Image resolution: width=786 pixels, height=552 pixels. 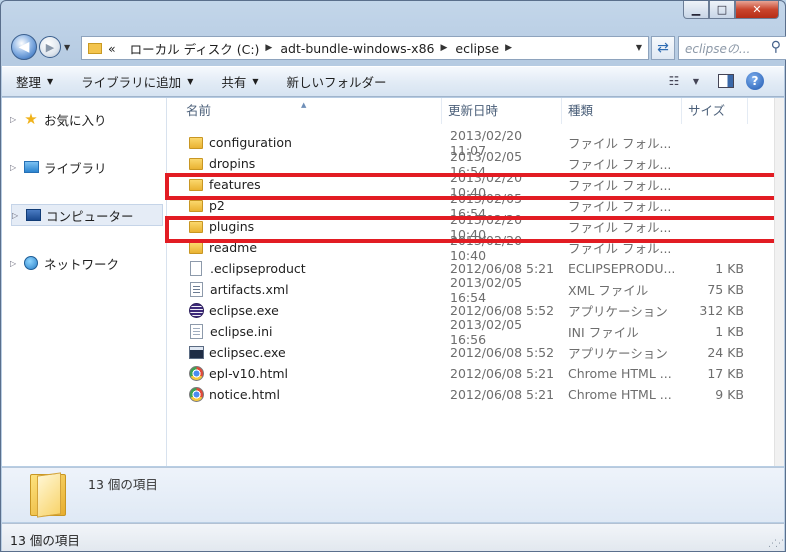 I want to click on file-name: artifacts.xml, so click(x=249, y=289).